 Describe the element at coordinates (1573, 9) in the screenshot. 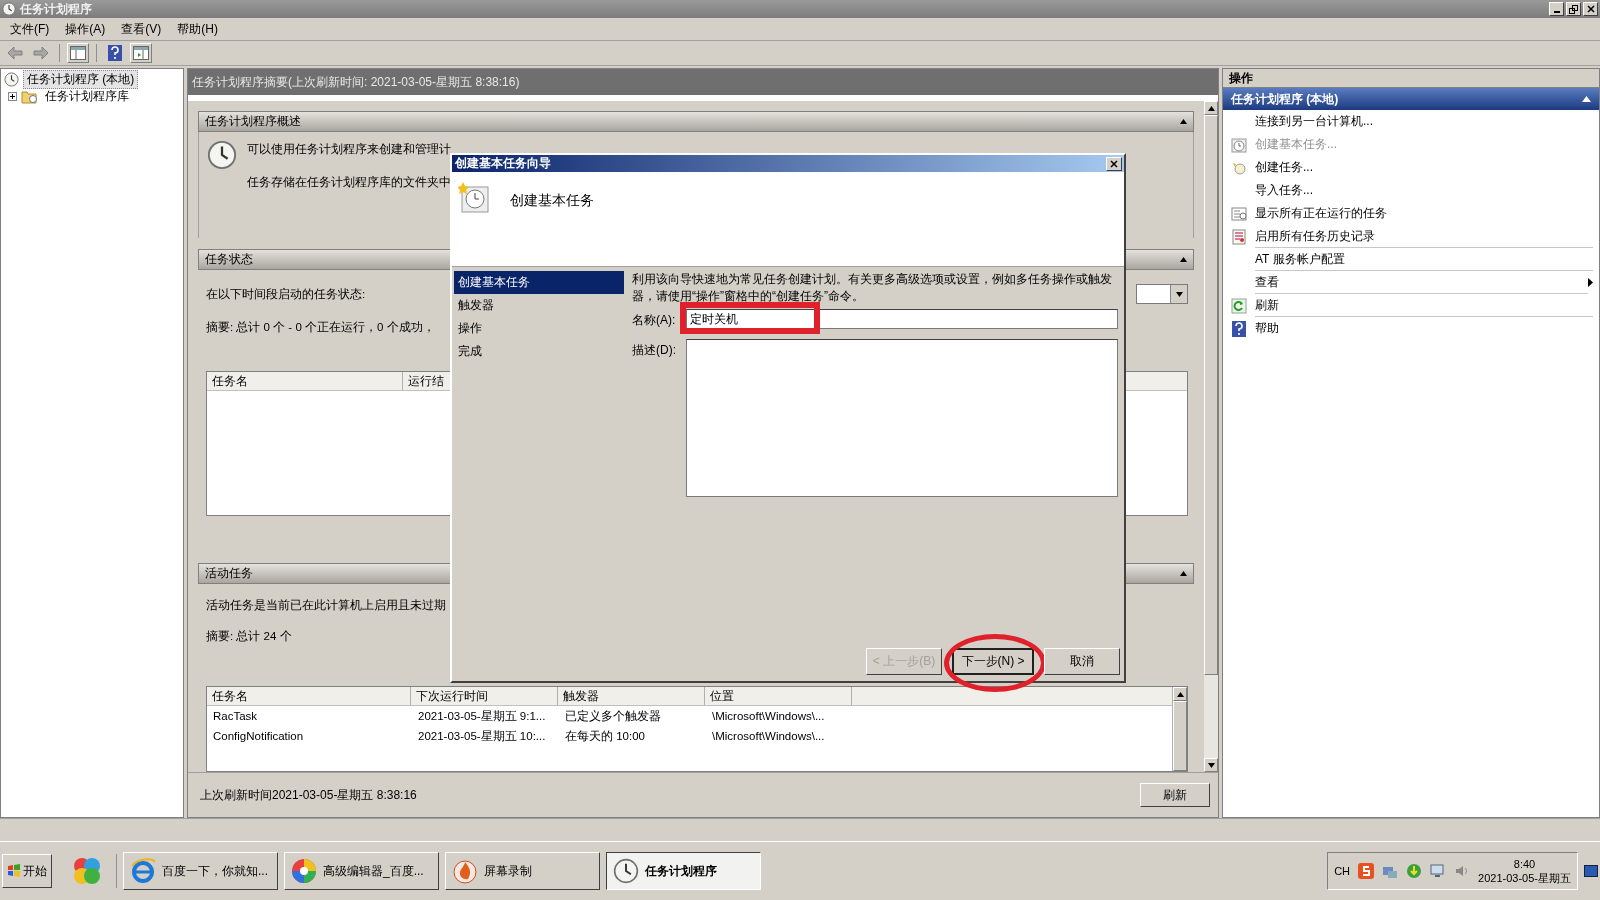

I see `restore-button` at that location.